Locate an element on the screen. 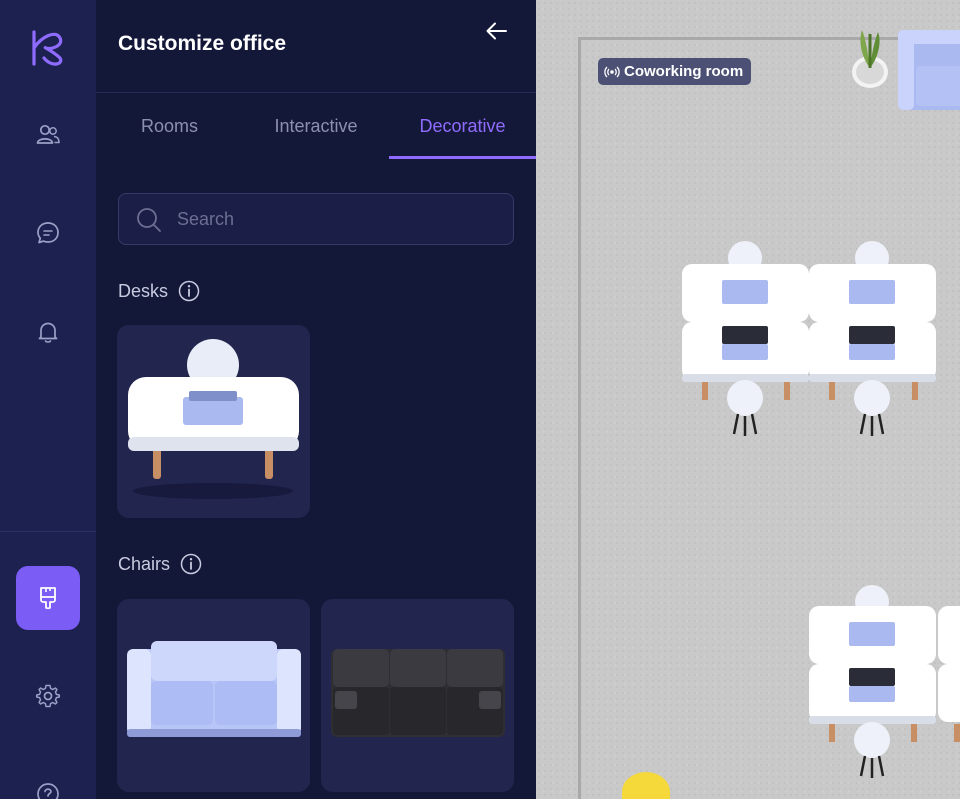 The image size is (960, 799). section-desks: Desks is located at coordinates (159, 291).